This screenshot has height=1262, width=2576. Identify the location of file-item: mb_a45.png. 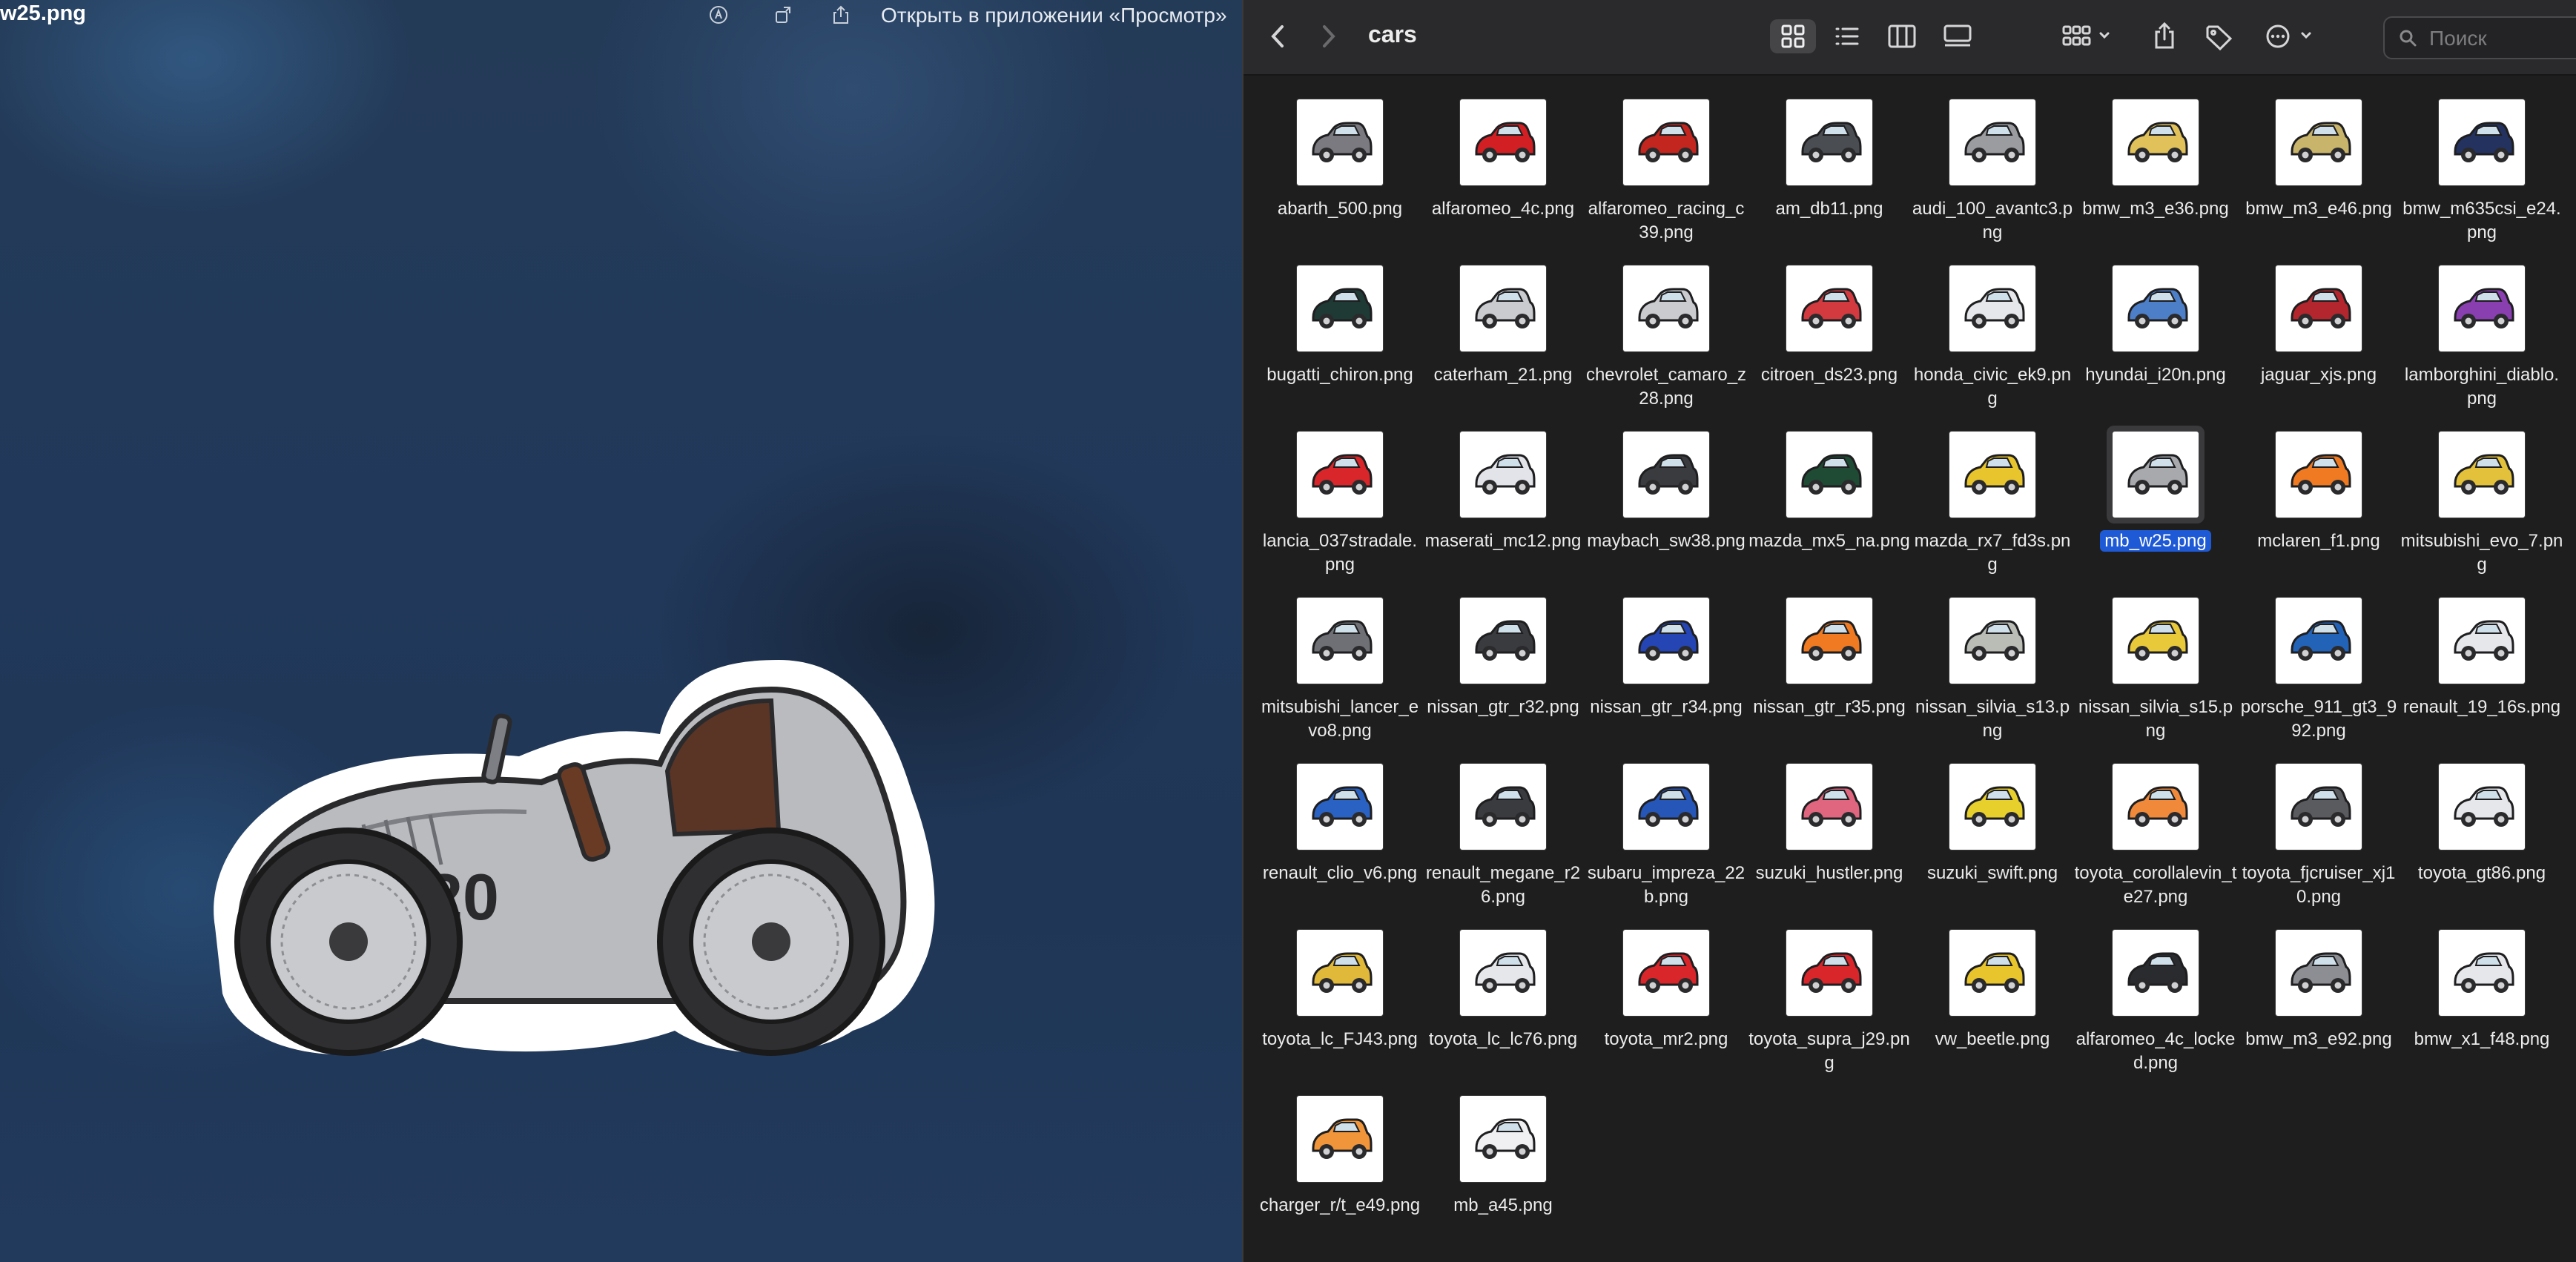
(1503, 1173).